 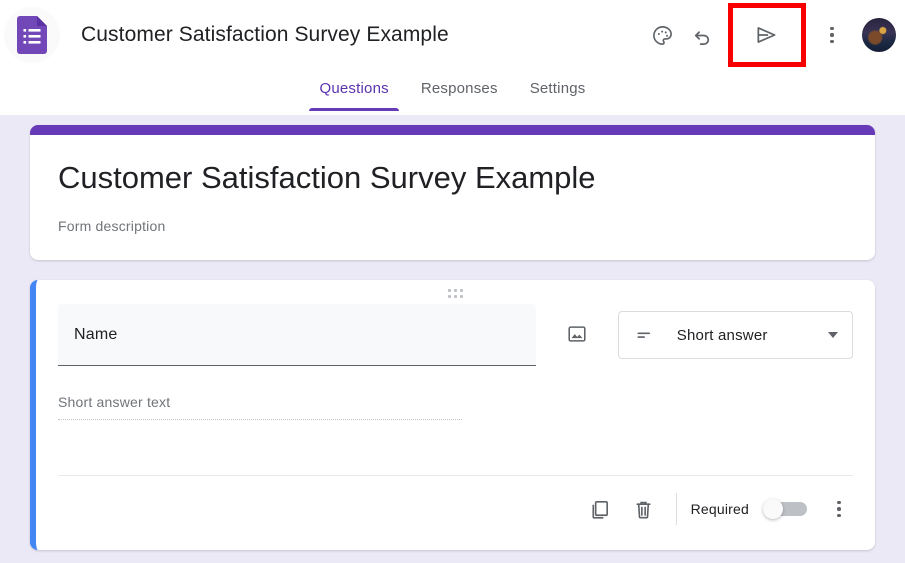 What do you see at coordinates (353, 90) in the screenshot?
I see `tab-questions: Questions` at bounding box center [353, 90].